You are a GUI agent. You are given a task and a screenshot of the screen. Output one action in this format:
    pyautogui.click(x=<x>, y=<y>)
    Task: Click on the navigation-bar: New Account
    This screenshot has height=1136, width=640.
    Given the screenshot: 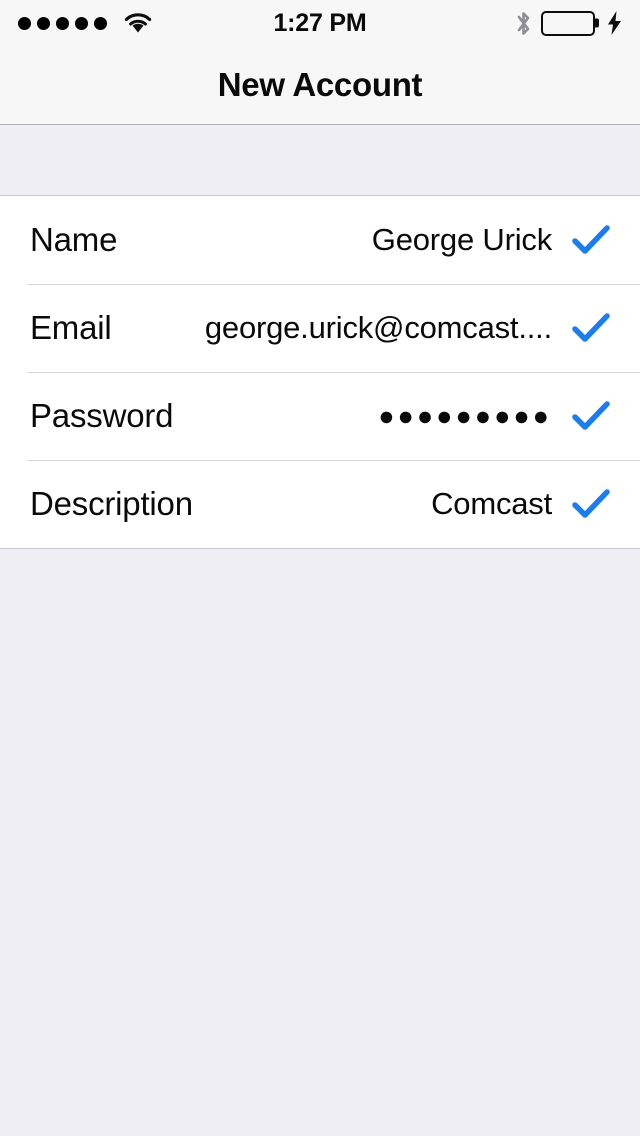 What is the action you would take?
    pyautogui.click(x=320, y=85)
    